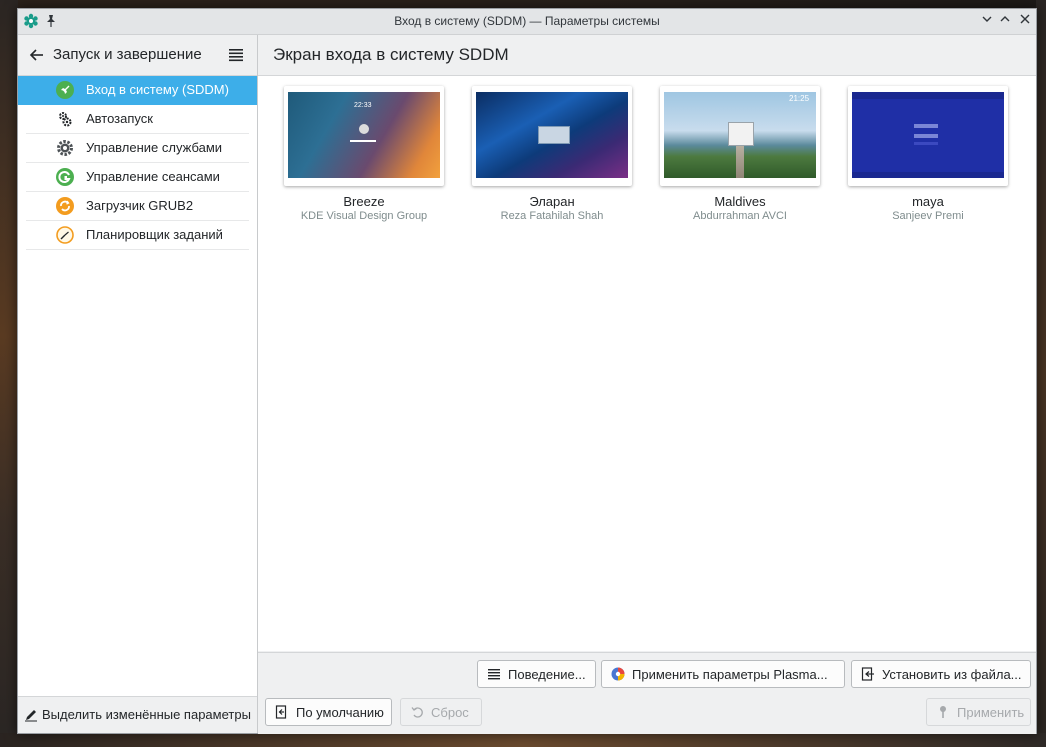 This screenshot has height=747, width=1046. I want to click on page-title: Экран входа в систему SDDM, so click(391, 54).